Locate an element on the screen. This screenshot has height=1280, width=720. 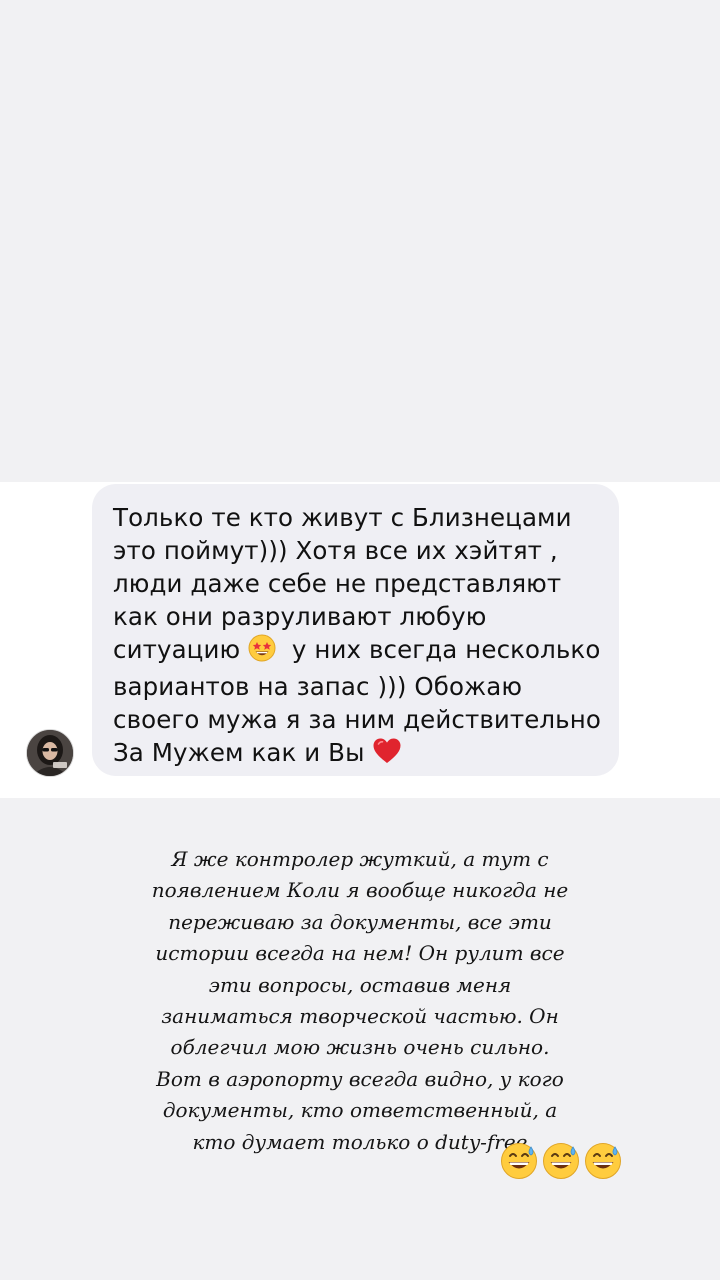
sender-avatar is located at coordinates (50, 753).